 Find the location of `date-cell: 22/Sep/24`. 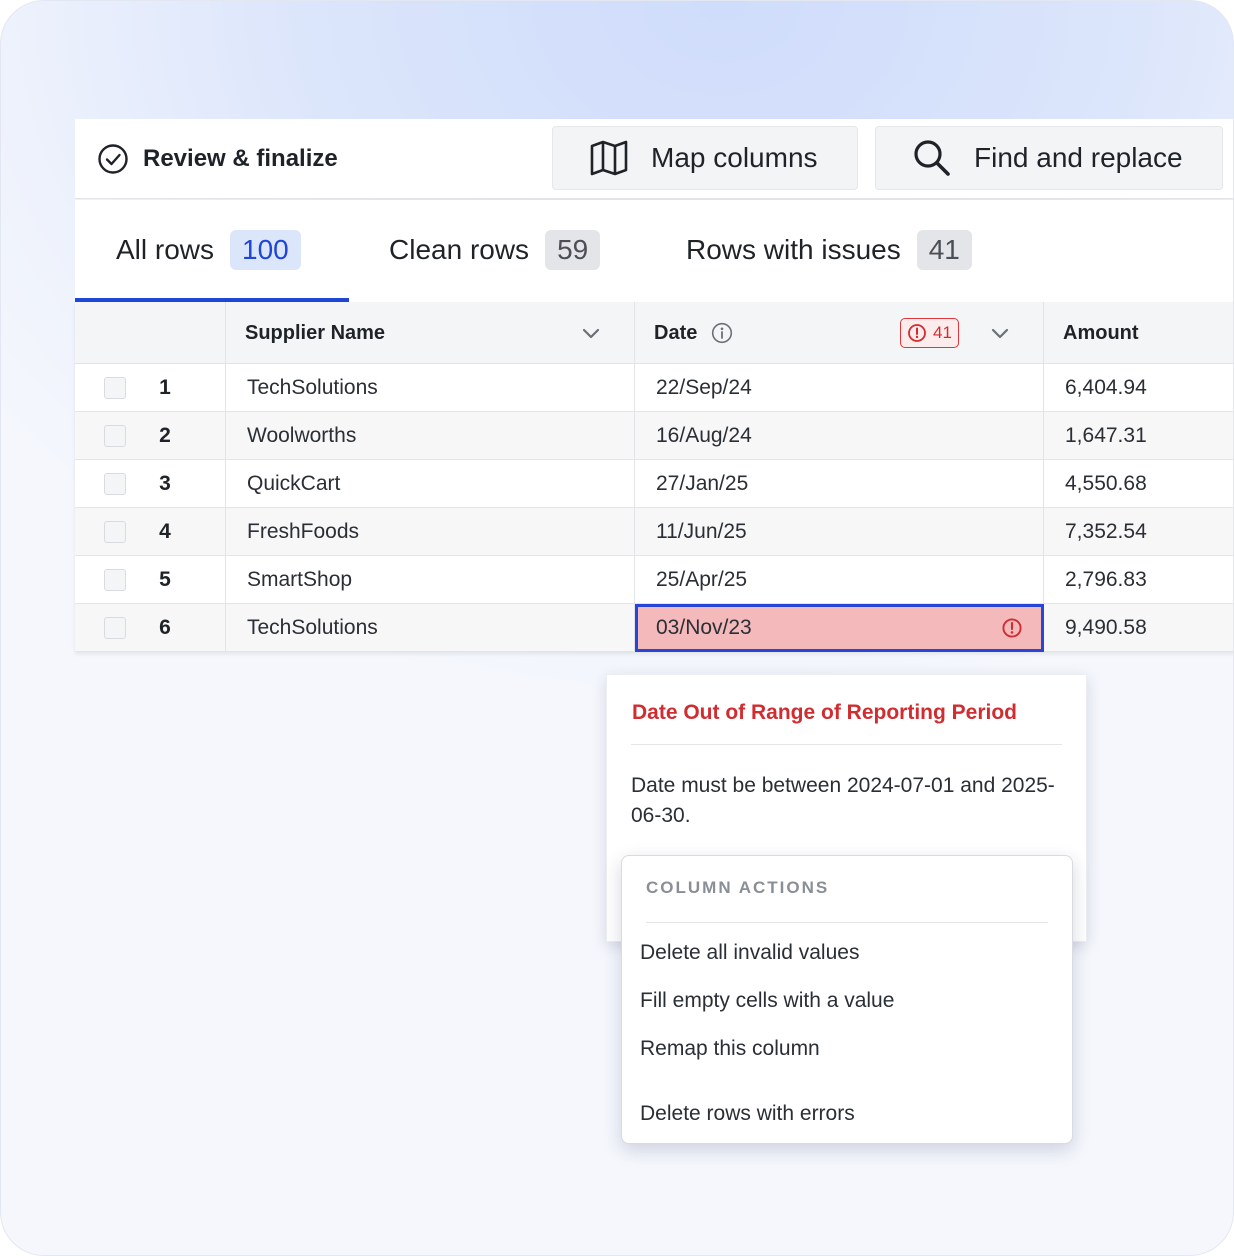

date-cell: 22/Sep/24 is located at coordinates (839, 388).